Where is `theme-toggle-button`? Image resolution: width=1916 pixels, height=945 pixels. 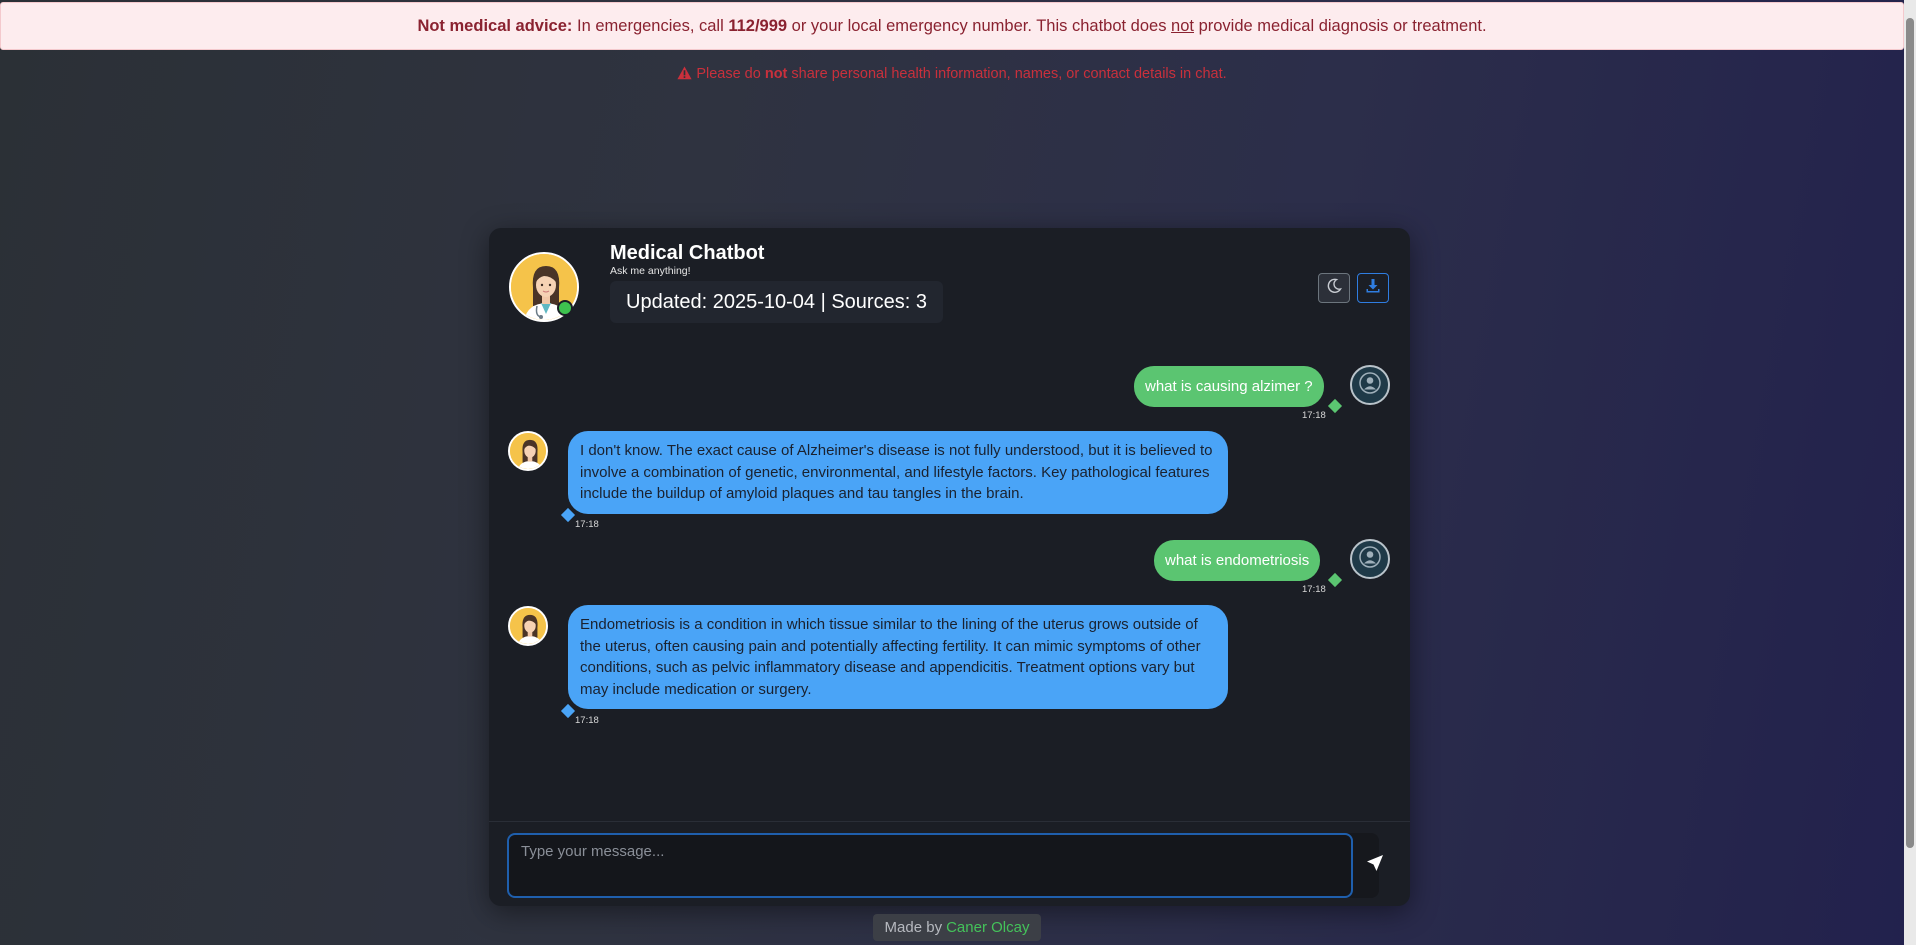 theme-toggle-button is located at coordinates (1334, 288).